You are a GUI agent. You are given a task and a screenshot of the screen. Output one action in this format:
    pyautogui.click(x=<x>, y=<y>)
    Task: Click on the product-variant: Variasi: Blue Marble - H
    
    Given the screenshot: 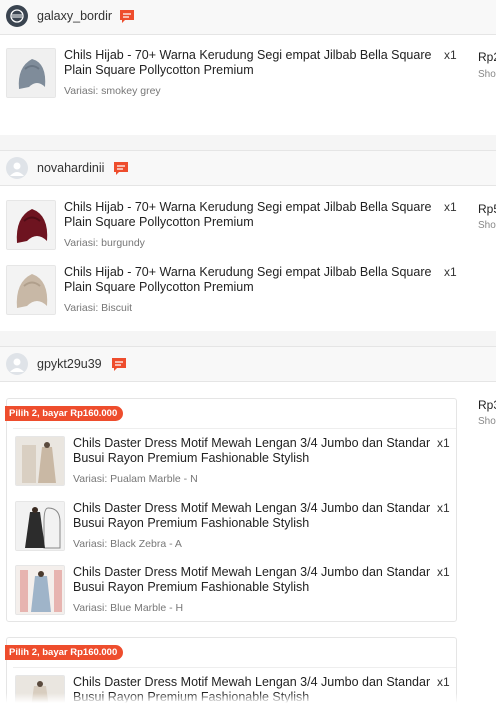 What is the action you would take?
    pyautogui.click(x=128, y=608)
    